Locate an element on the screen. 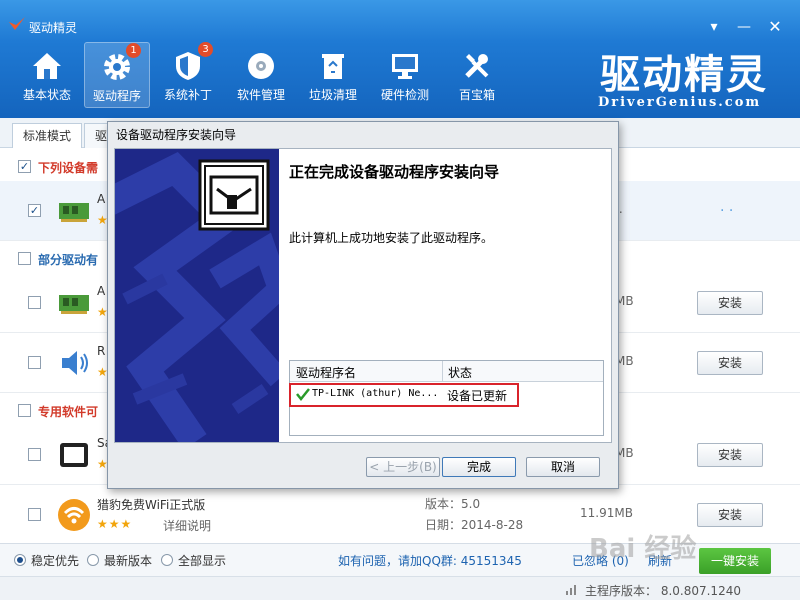  status-bar: 主程序版本： 8.0.807.1240 is located at coordinates (400, 588).